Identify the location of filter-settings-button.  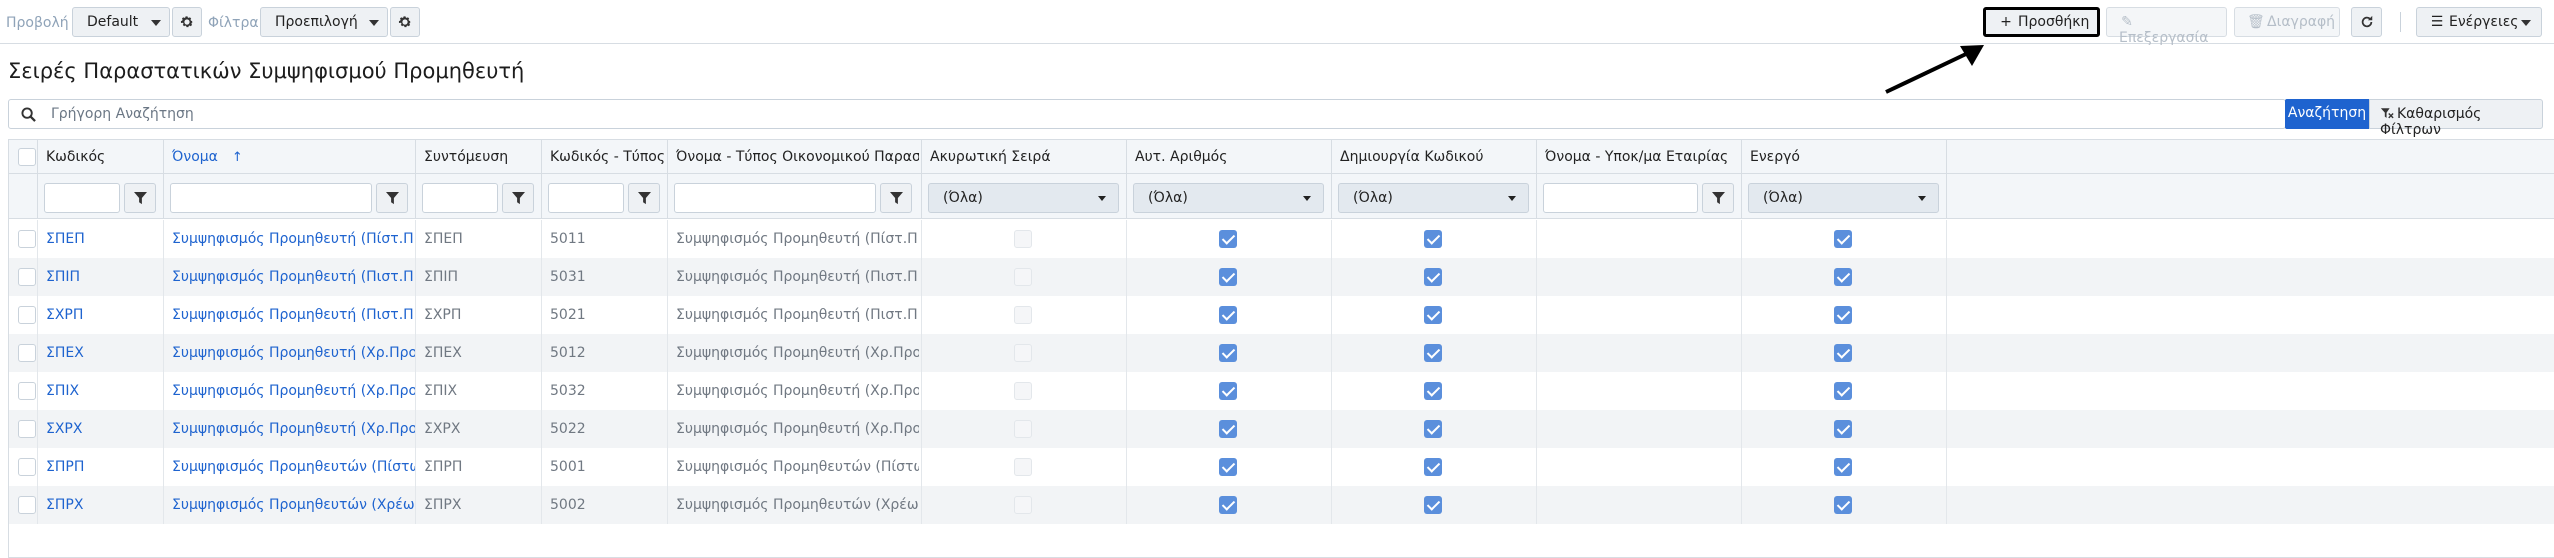
(405, 22).